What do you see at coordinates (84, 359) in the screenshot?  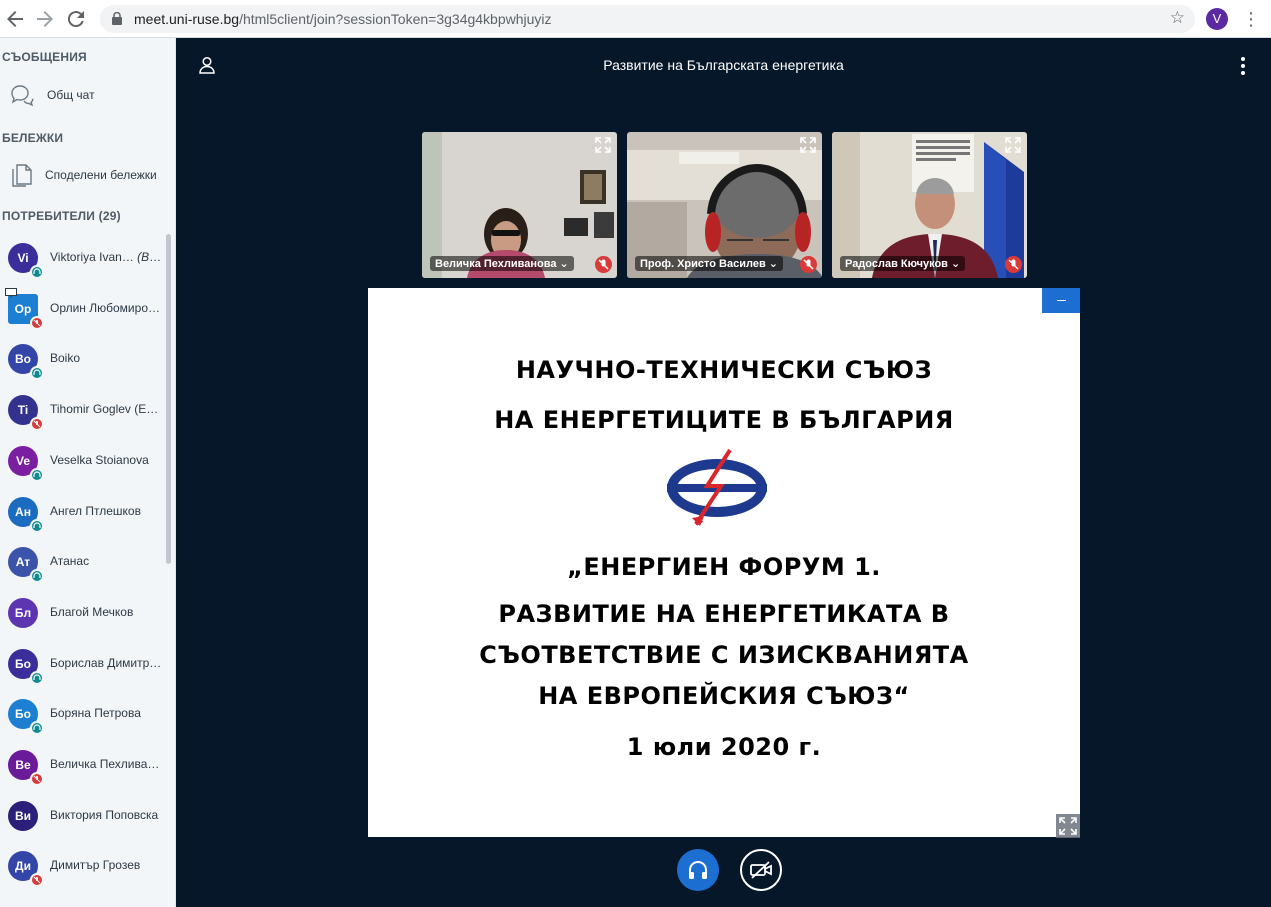 I see `user-list-item: Bo Boiko` at bounding box center [84, 359].